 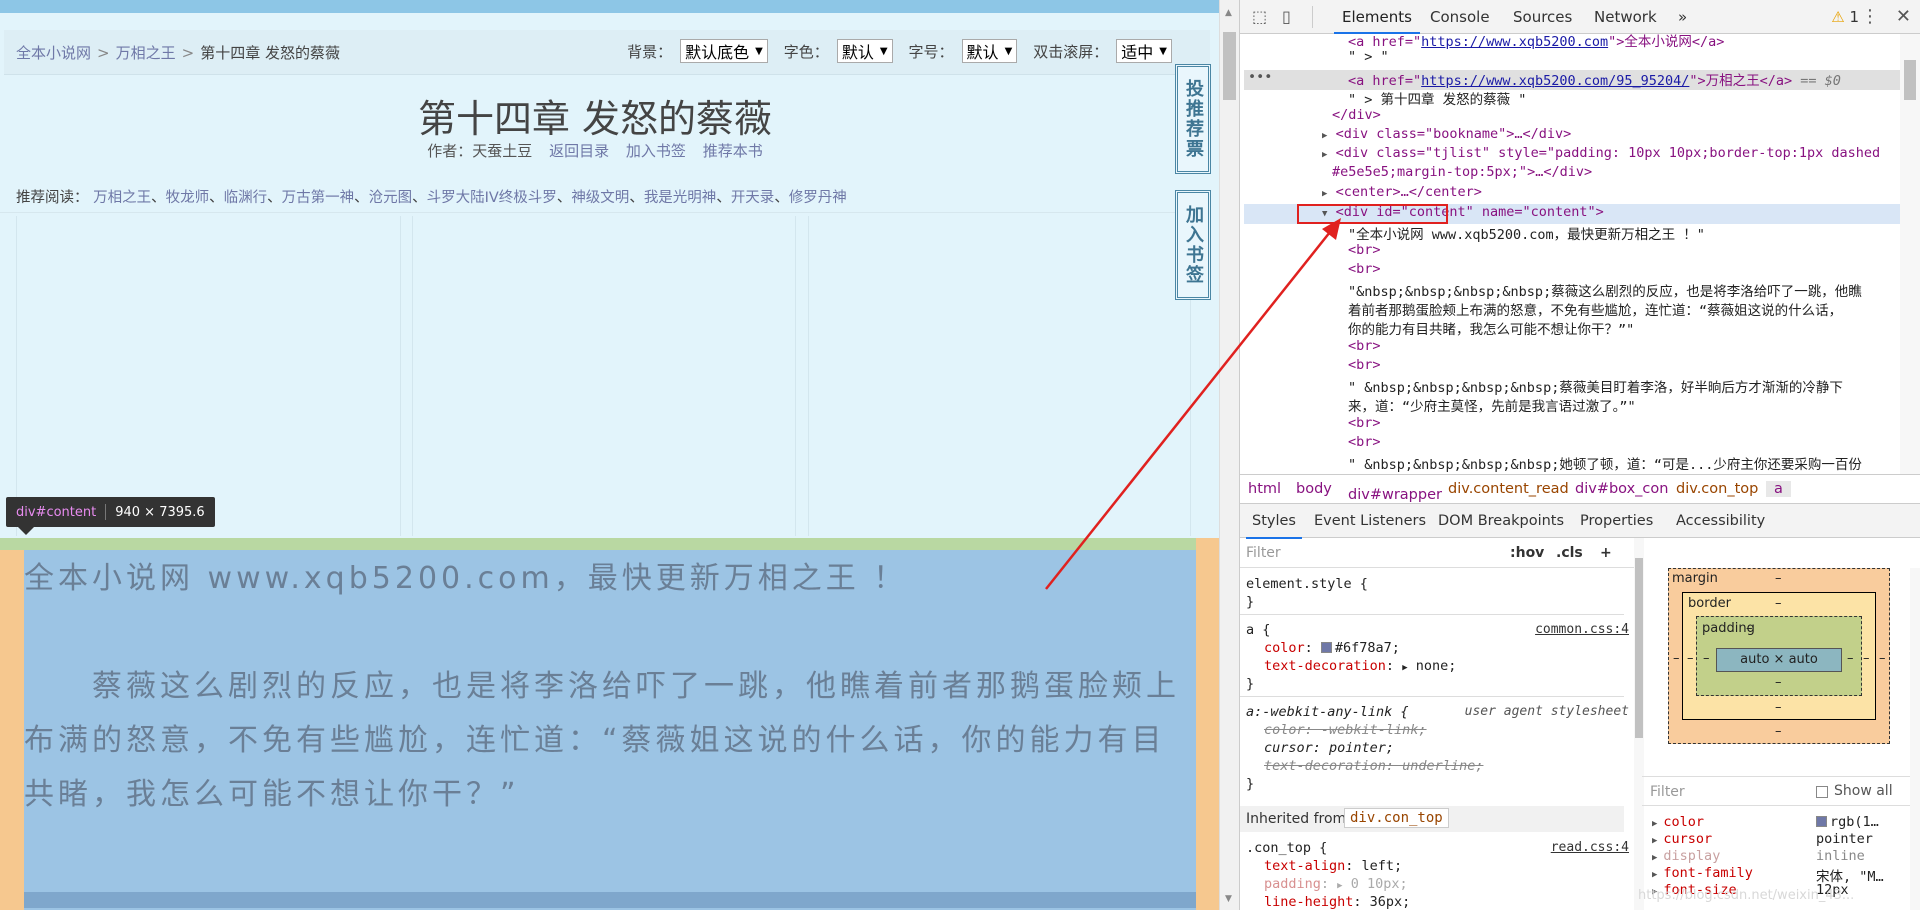 What do you see at coordinates (579, 151) in the screenshot?
I see `back-to-toc-link: 返回目录` at bounding box center [579, 151].